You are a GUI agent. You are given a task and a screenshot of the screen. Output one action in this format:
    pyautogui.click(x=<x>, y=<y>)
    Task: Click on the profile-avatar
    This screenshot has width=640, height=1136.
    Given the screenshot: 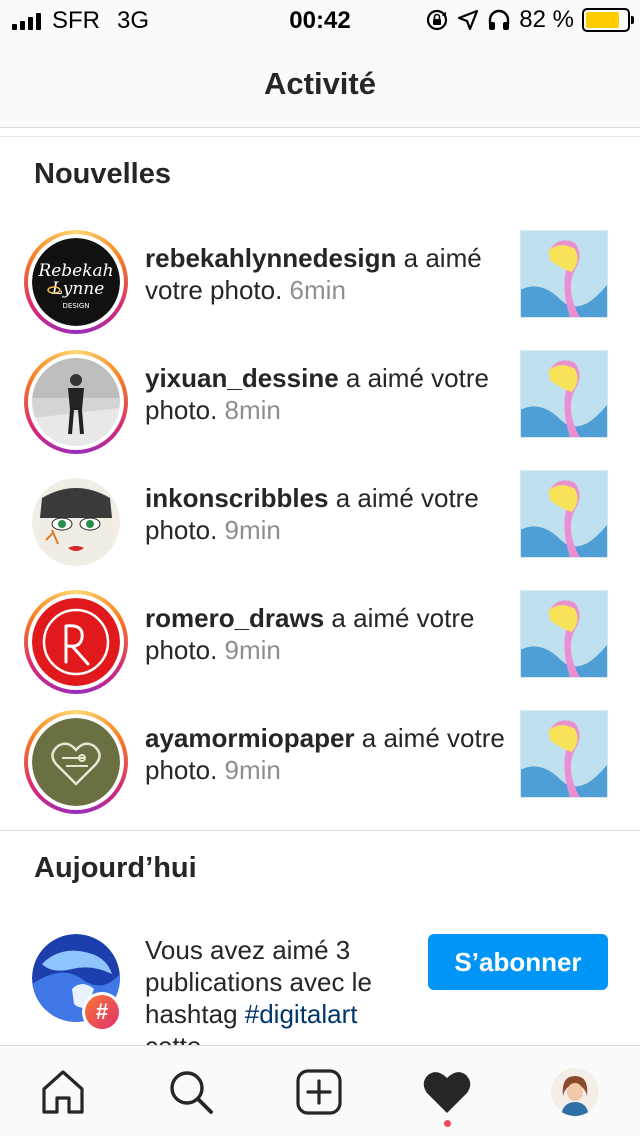 What is the action you would take?
    pyautogui.click(x=575, y=1092)
    